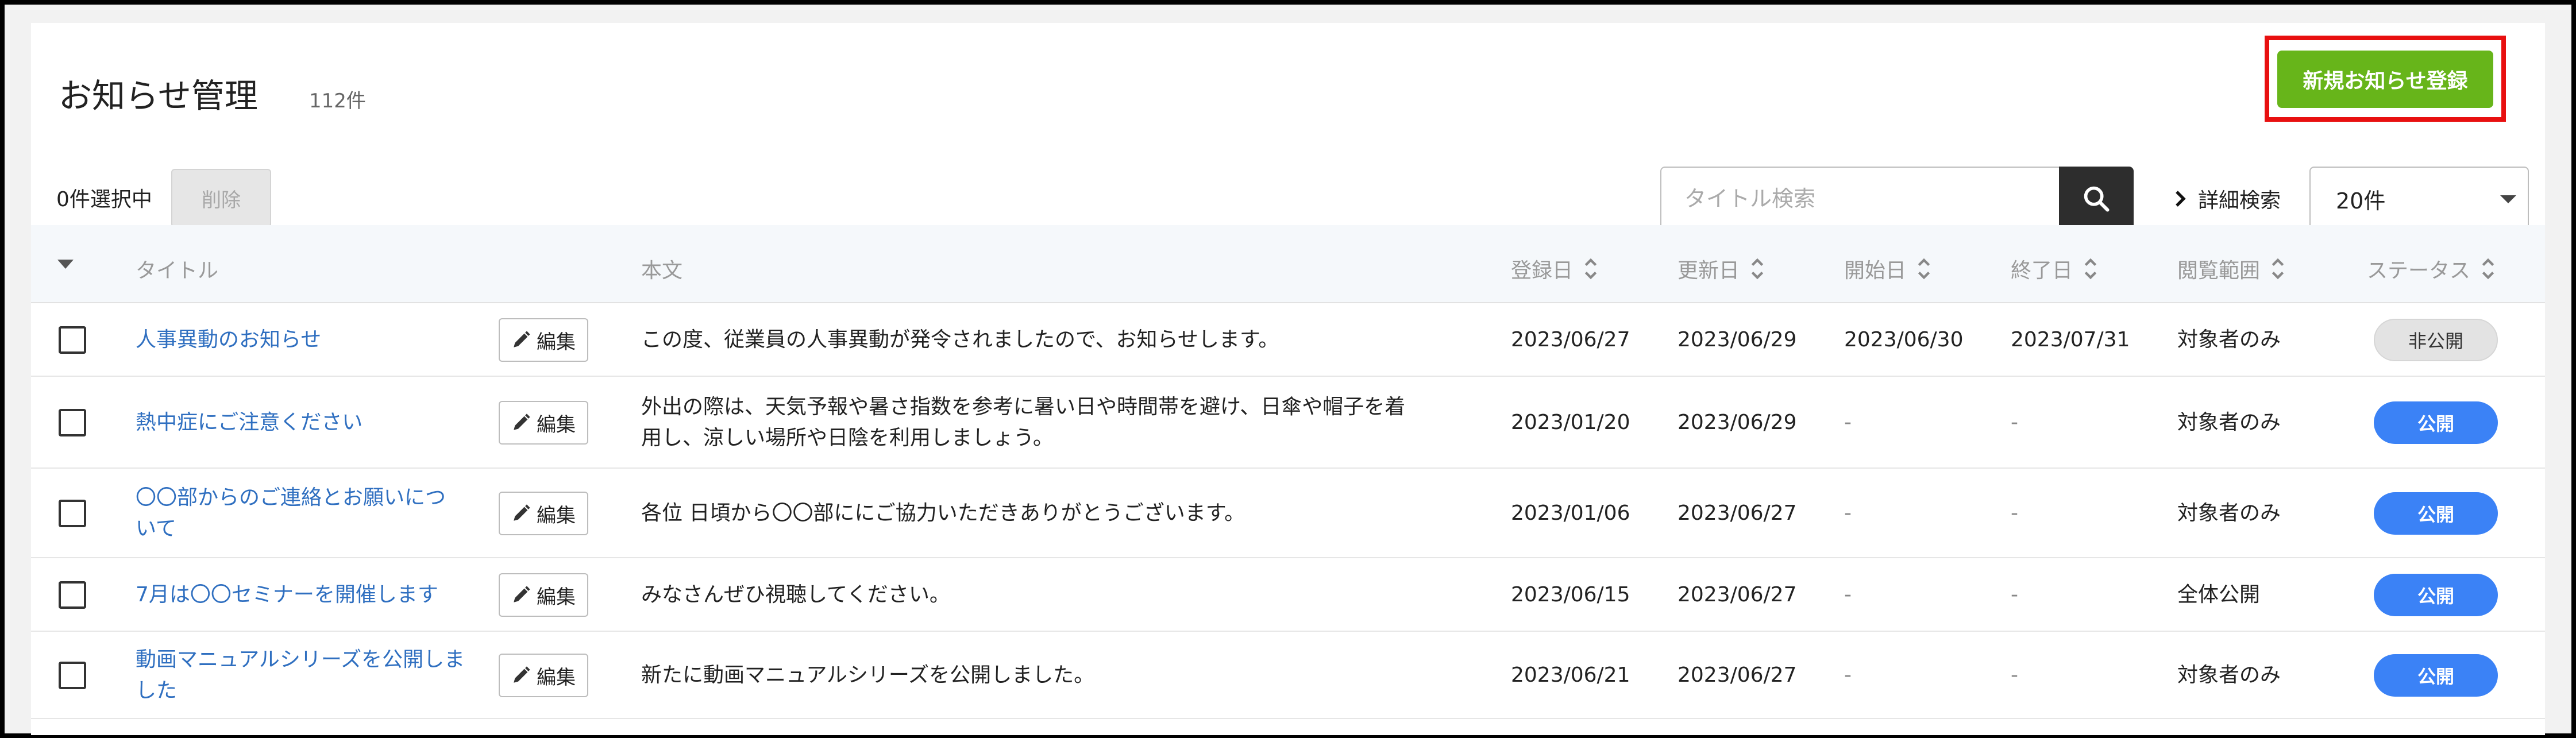  Describe the element at coordinates (291, 513) in the screenshot. I see `notice-title-link: 〇〇部からのご連絡とお願いにつ いて` at that location.